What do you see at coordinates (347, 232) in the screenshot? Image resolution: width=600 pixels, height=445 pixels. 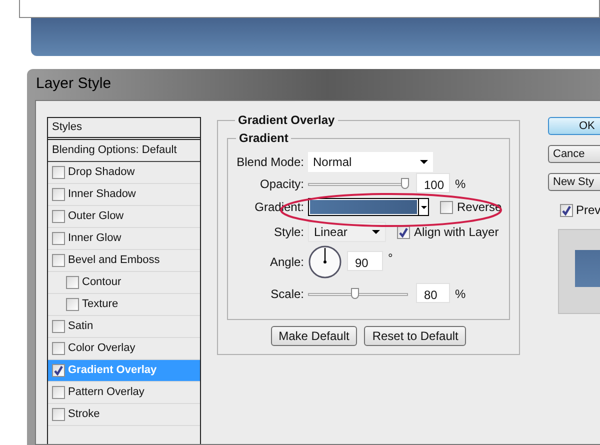 I see `style-dropdown: Linear` at bounding box center [347, 232].